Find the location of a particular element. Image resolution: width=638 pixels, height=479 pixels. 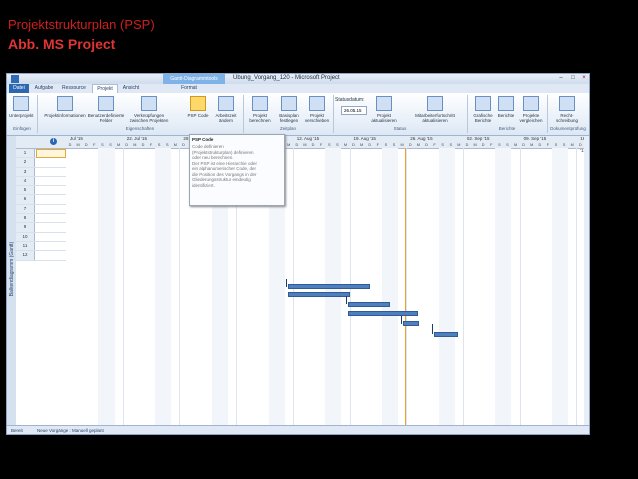

status-bar: Bereit Neue Vorgänge : Manuell geplant is located at coordinates (298, 429).